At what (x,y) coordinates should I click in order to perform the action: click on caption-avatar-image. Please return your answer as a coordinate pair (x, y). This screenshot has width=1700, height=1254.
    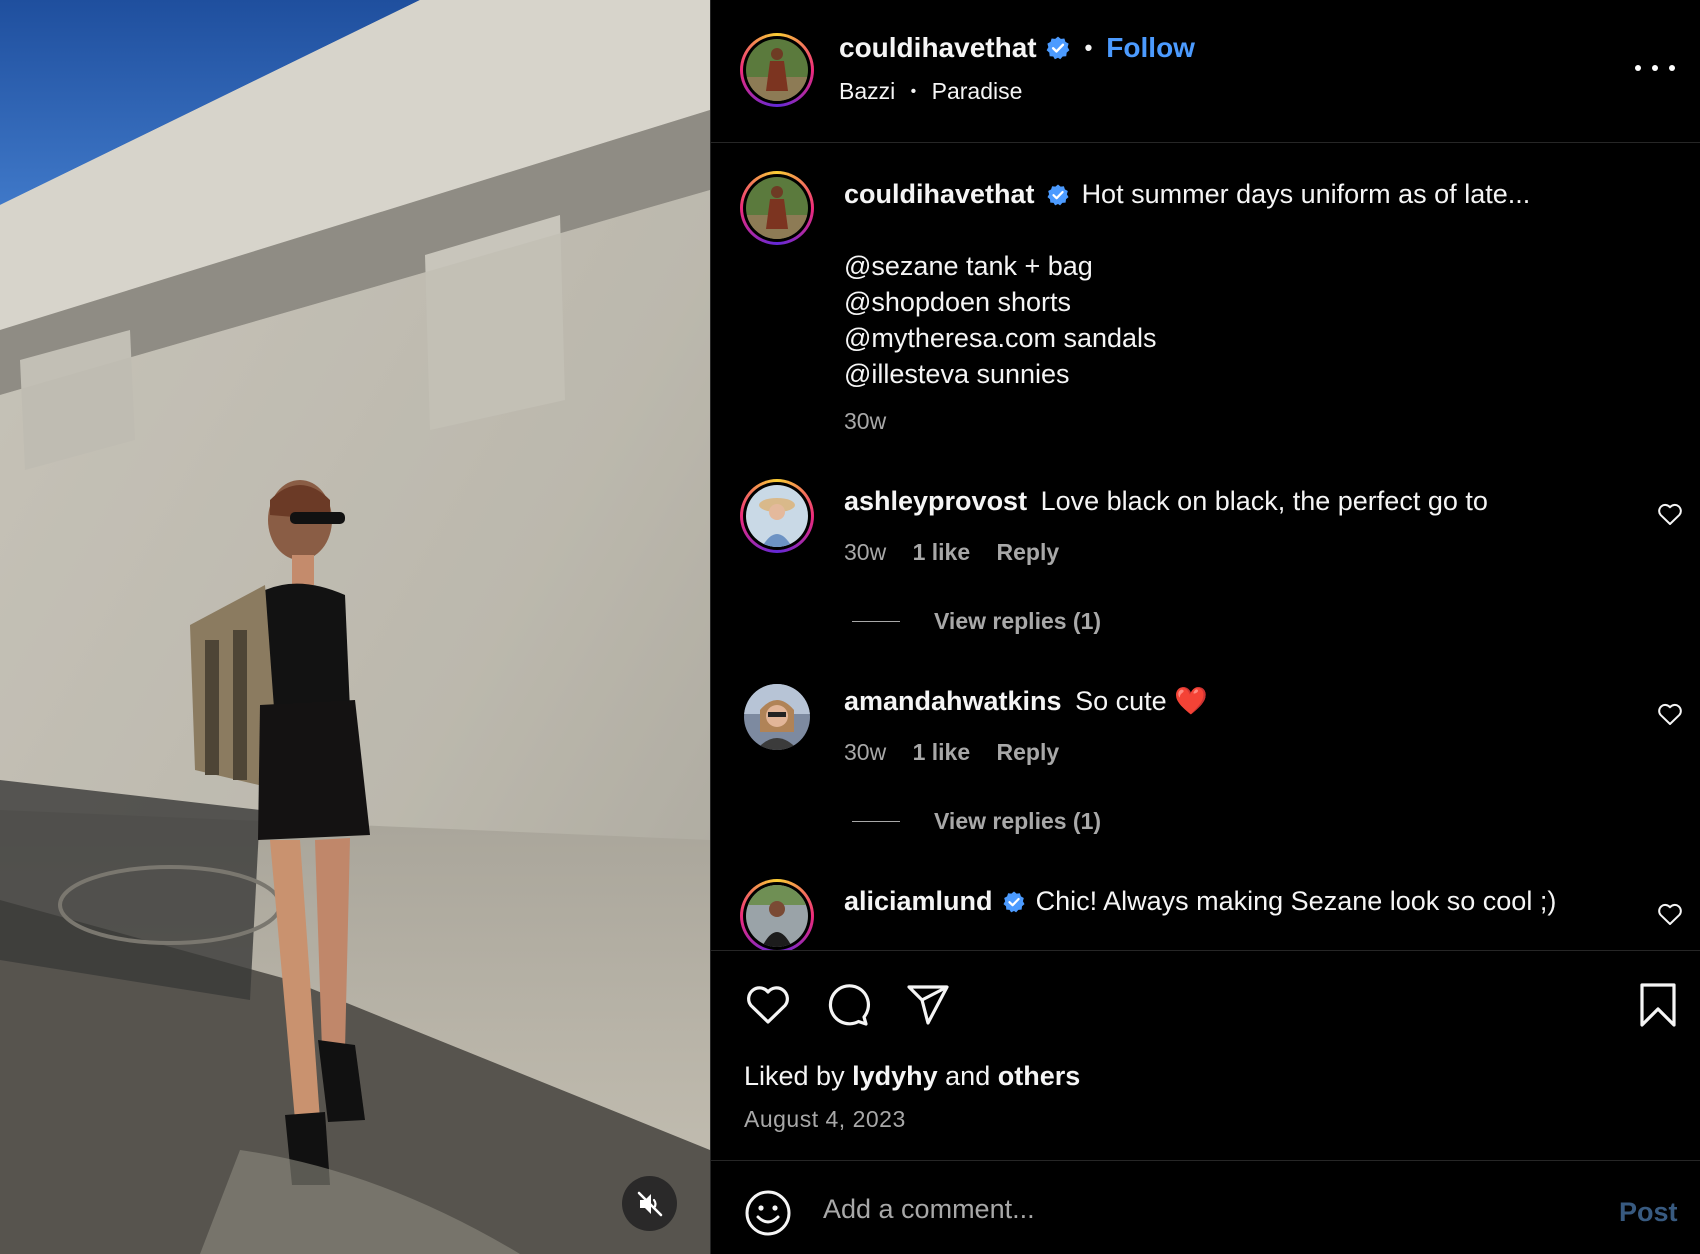
    Looking at the image, I should click on (777, 208).